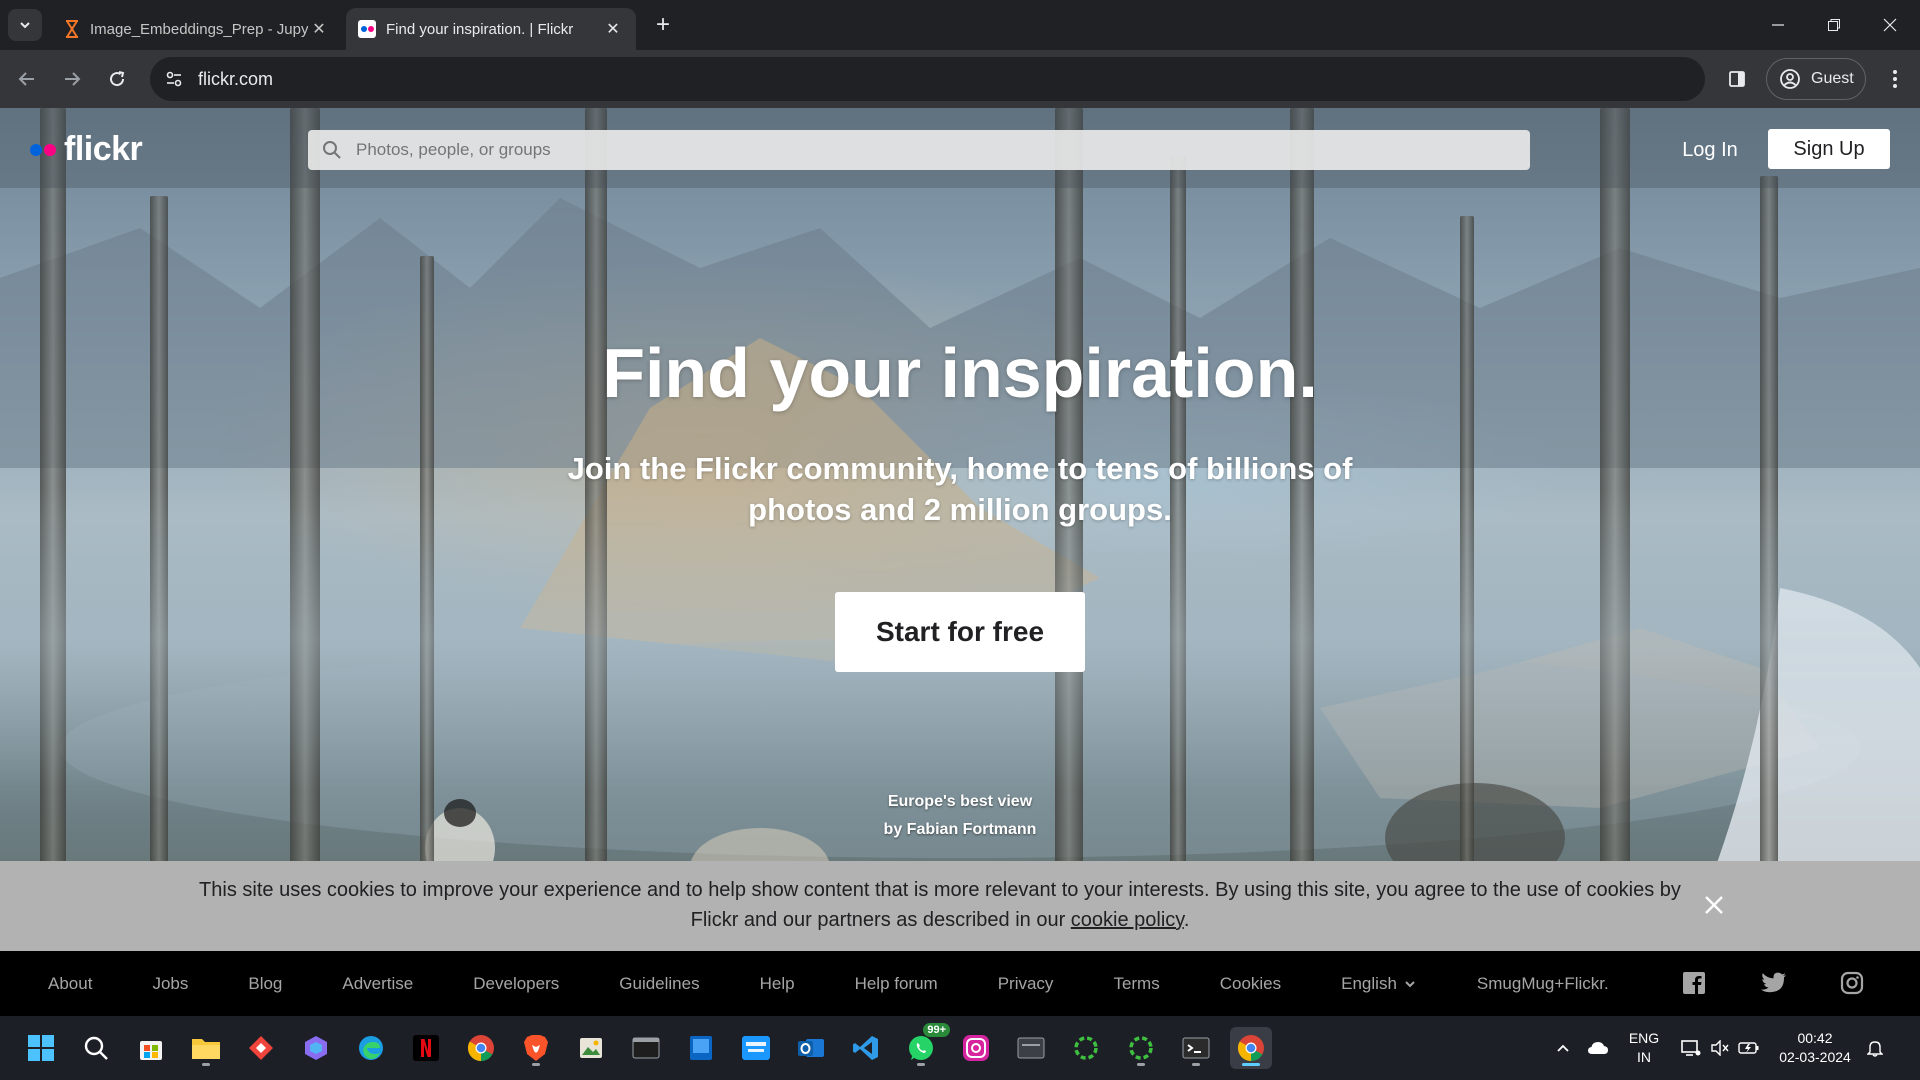  I want to click on photo-author: by Fabian Fortmann, so click(960, 830).